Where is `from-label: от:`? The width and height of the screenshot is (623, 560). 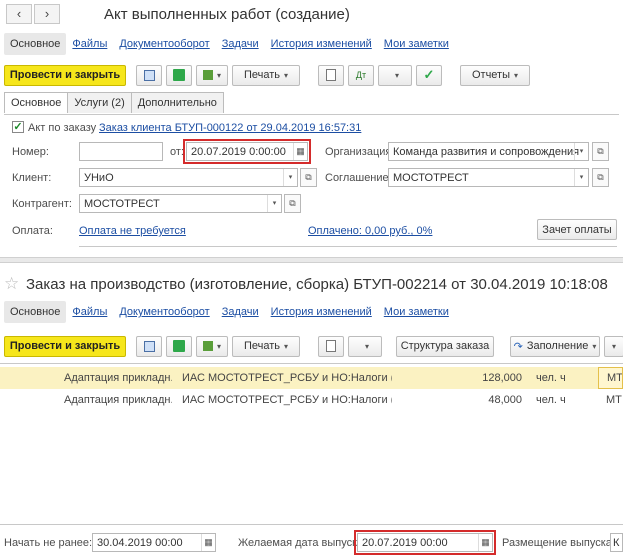 from-label: от: is located at coordinates (177, 152).